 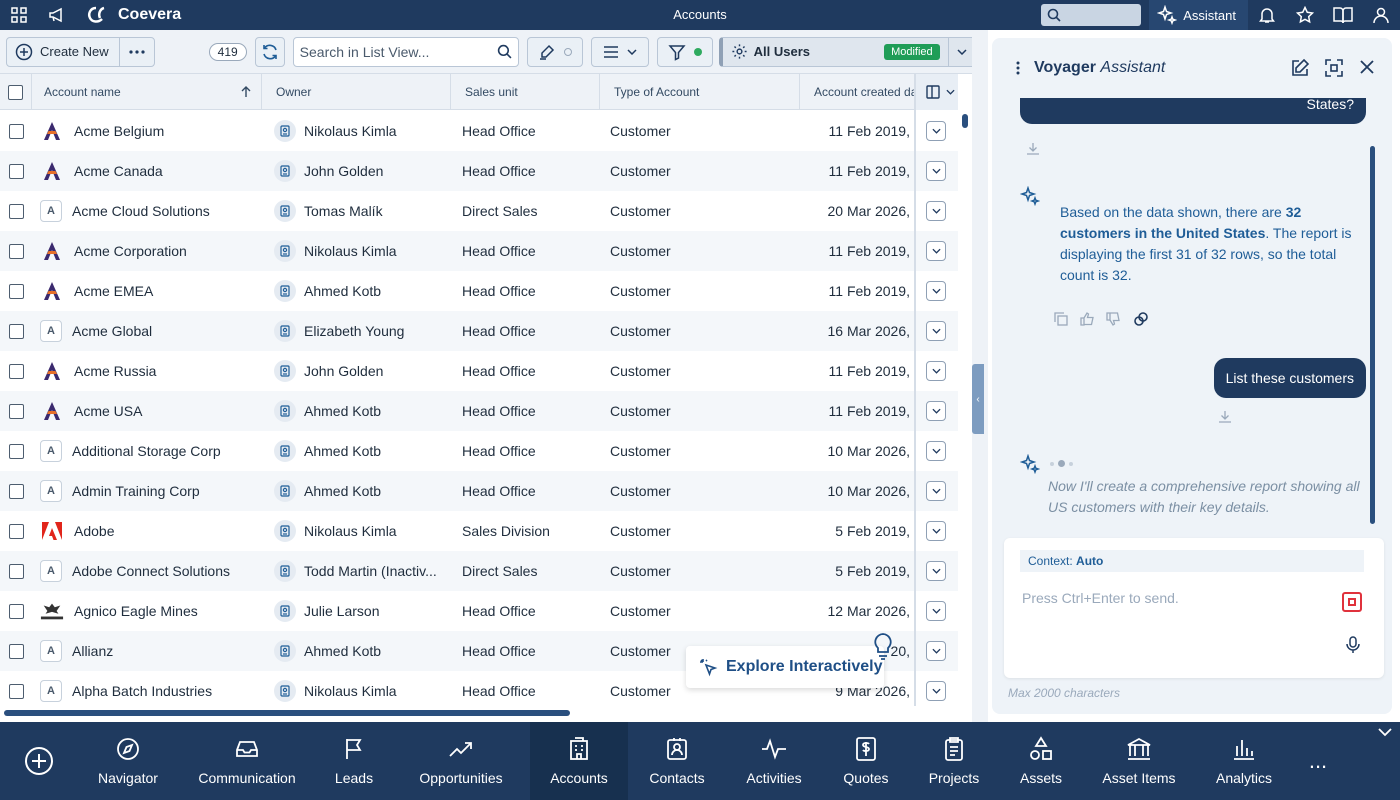 I want to click on nav-item-contacts: Contacts, so click(x=677, y=761).